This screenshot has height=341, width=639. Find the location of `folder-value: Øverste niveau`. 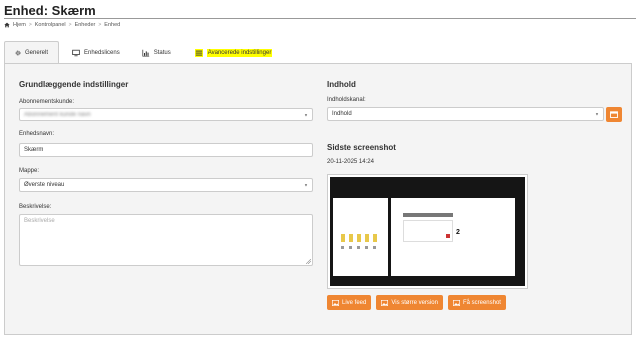

folder-value: Øverste niveau is located at coordinates (44, 185).